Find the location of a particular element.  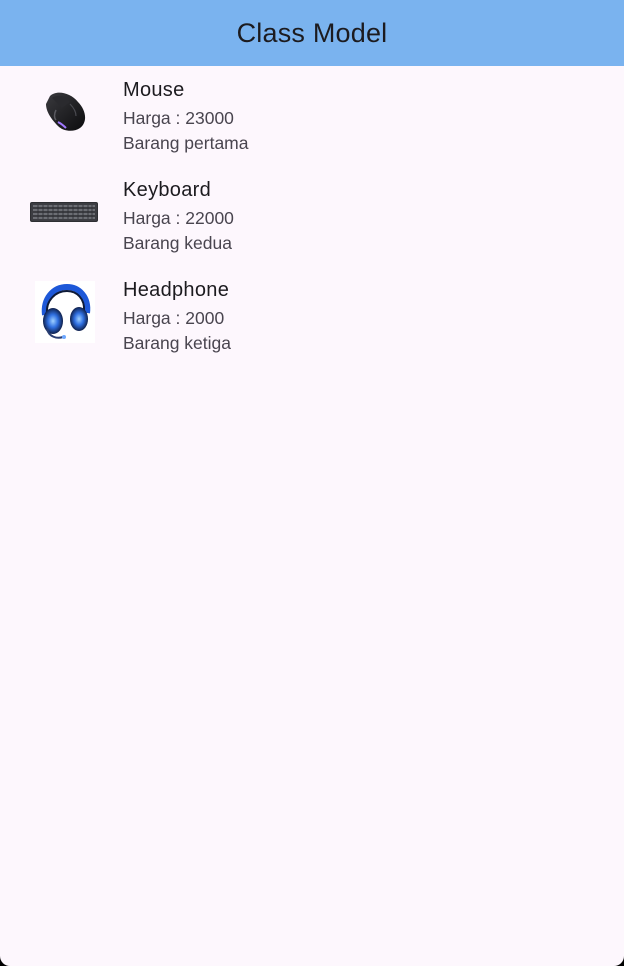

item-description: Barang kedua is located at coordinates (177, 243).